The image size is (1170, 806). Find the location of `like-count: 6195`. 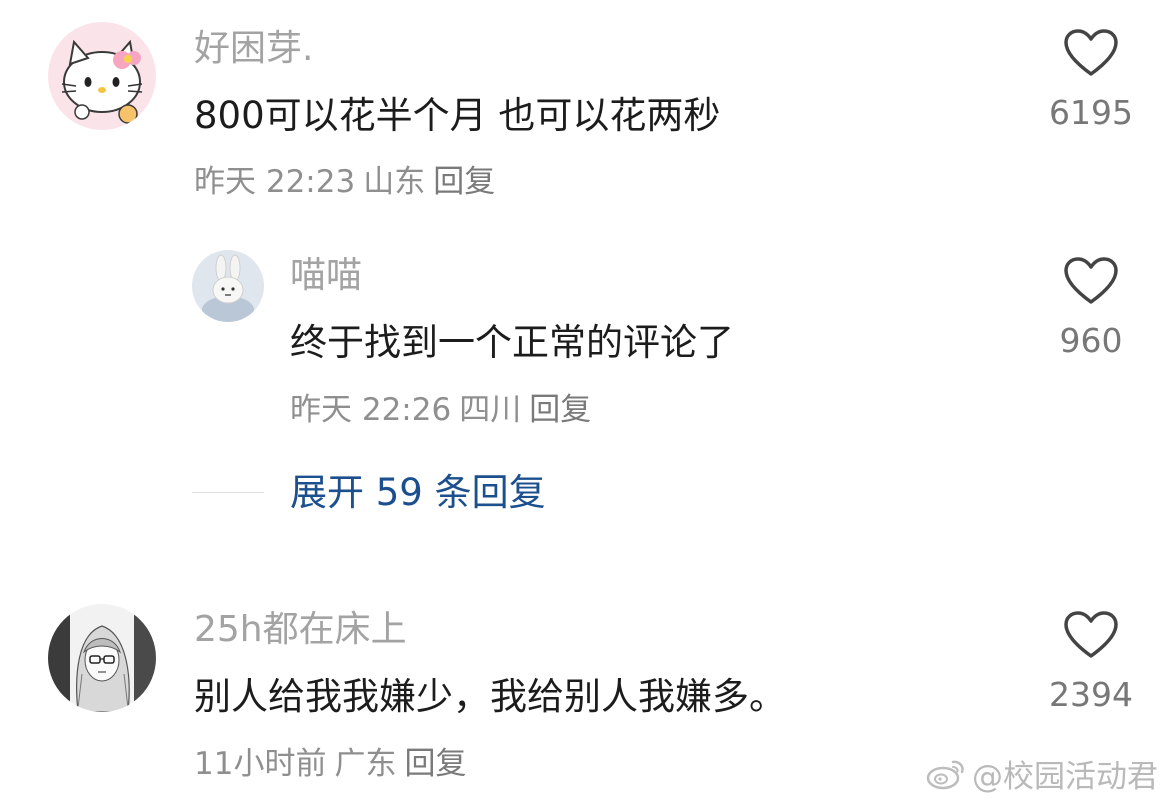

like-count: 6195 is located at coordinates (1091, 112).